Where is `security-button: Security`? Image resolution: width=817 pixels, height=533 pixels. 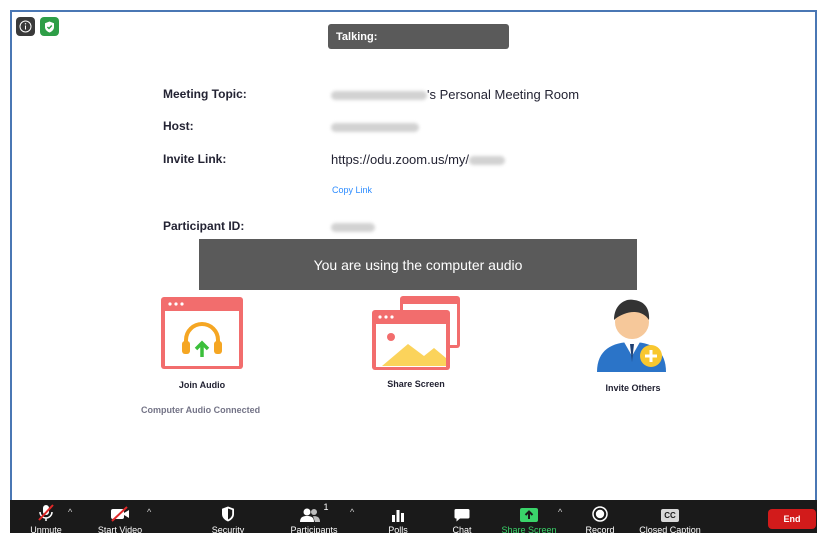 security-button: Security is located at coordinates (228, 516).